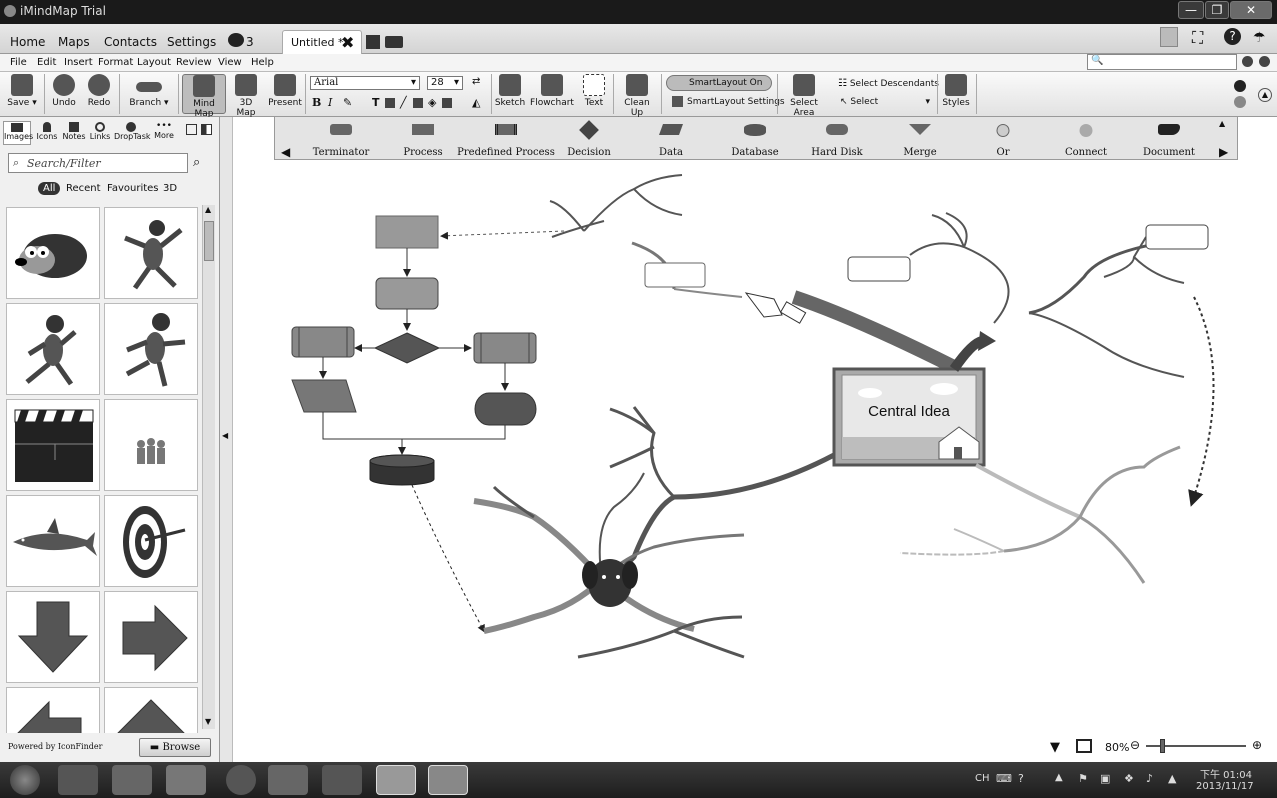  I want to click on media-player-icon, so click(78, 780).